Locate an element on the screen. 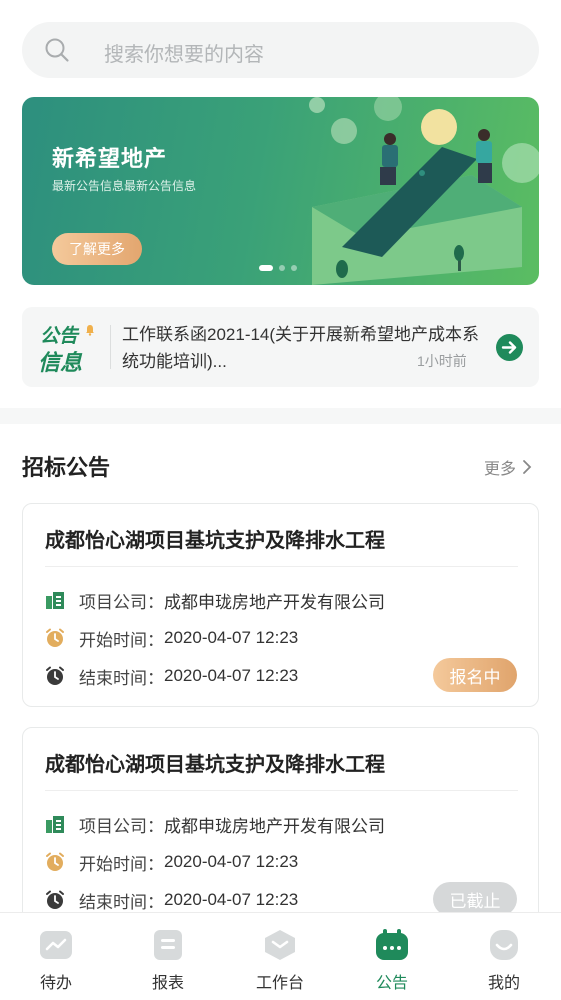 This screenshot has width=561, height=1000. chevron-right-icon is located at coordinates (527, 467).